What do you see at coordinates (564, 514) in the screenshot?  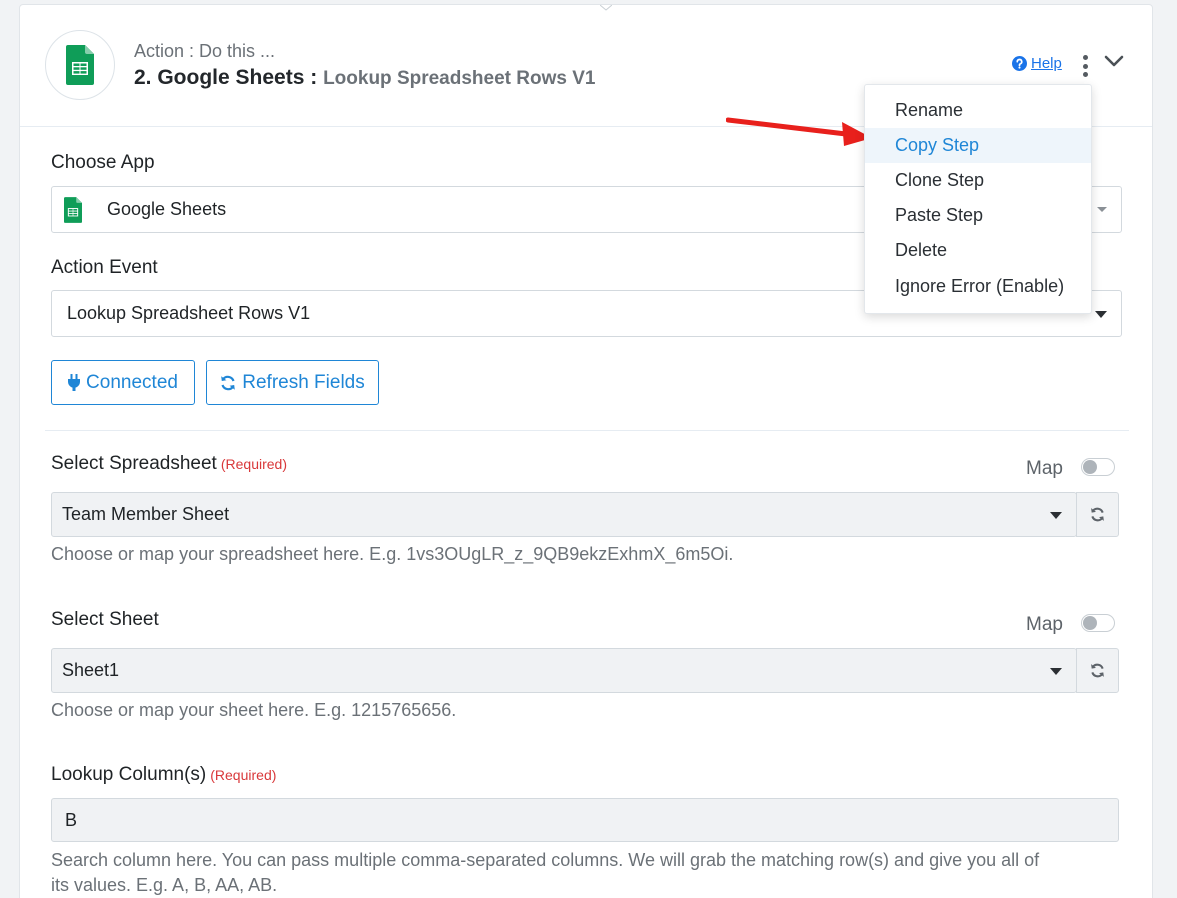 I see `spreadsheet-select: Team Member Sheet` at bounding box center [564, 514].